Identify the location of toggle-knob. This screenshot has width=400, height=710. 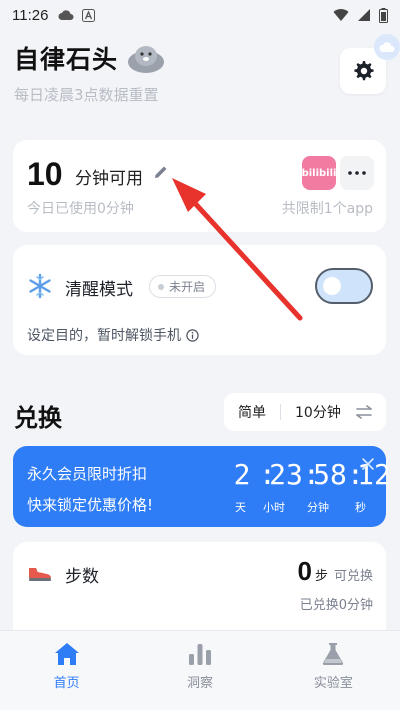
(332, 286).